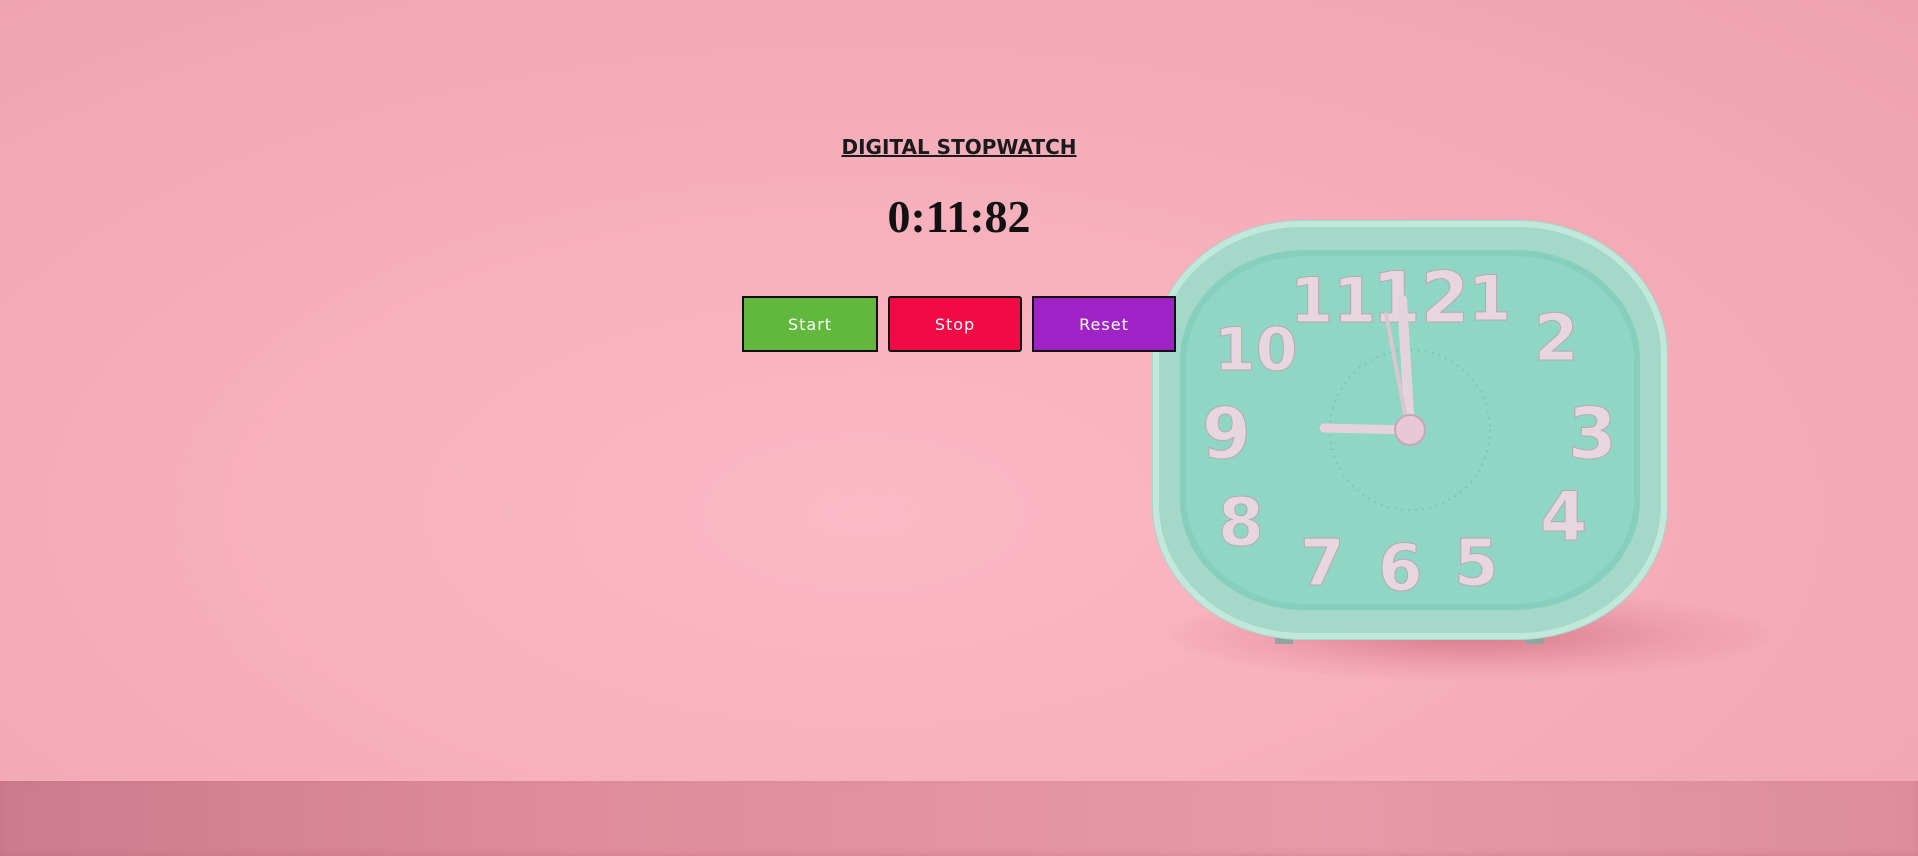  What do you see at coordinates (1104, 324) in the screenshot?
I see `reset-button: Reset` at bounding box center [1104, 324].